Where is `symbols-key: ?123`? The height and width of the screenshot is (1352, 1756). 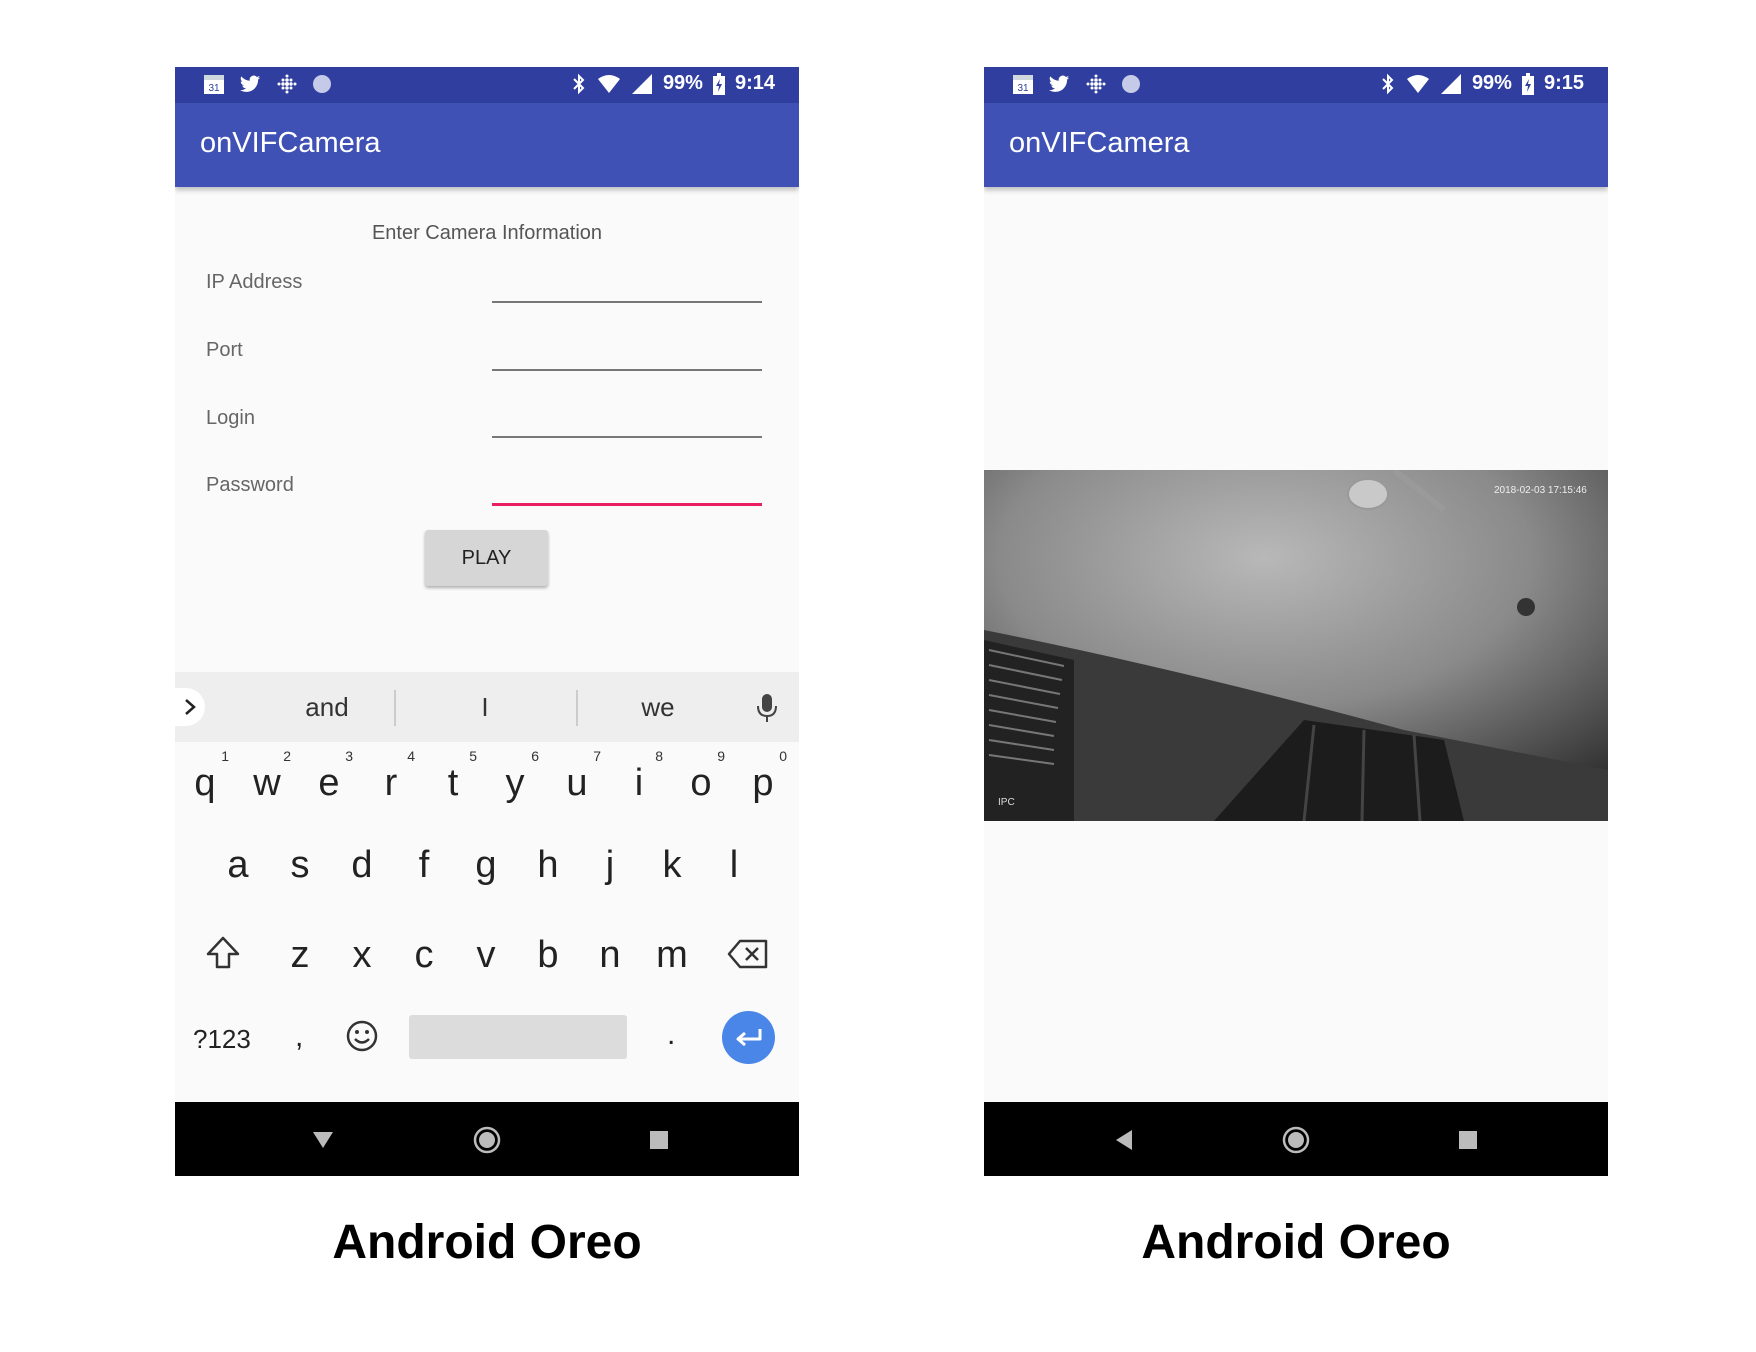
symbols-key: ?123 is located at coordinates (222, 1039).